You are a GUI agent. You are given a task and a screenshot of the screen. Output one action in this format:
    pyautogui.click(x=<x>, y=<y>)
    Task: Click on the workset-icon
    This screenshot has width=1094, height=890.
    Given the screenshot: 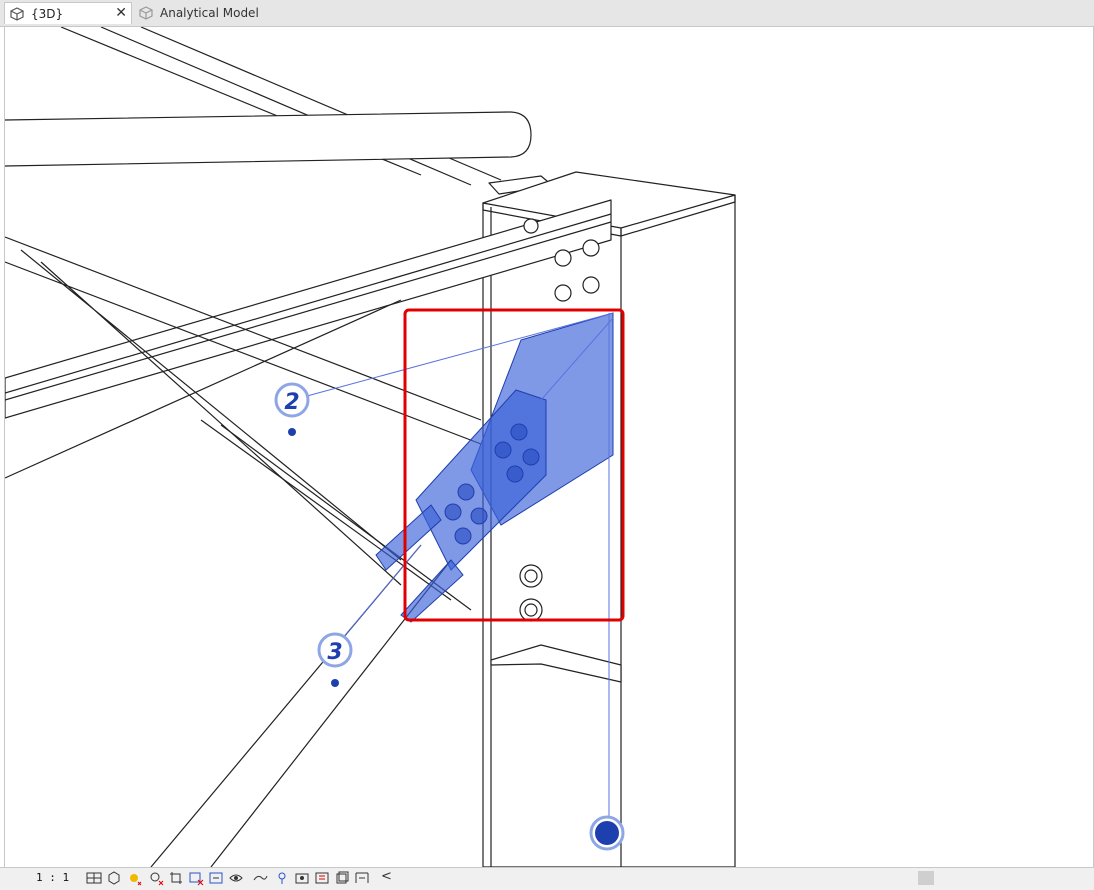 What is the action you would take?
    pyautogui.click(x=342, y=878)
    